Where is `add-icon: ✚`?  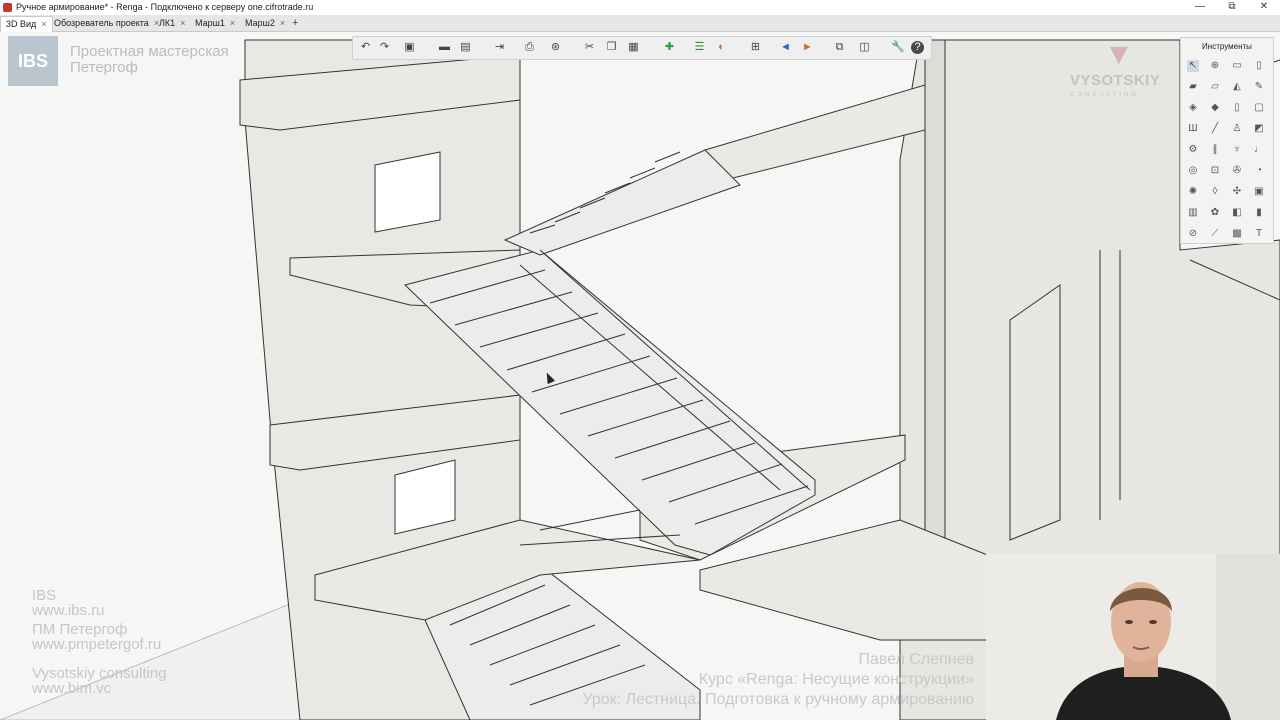
add-icon: ✚ is located at coordinates (669, 47).